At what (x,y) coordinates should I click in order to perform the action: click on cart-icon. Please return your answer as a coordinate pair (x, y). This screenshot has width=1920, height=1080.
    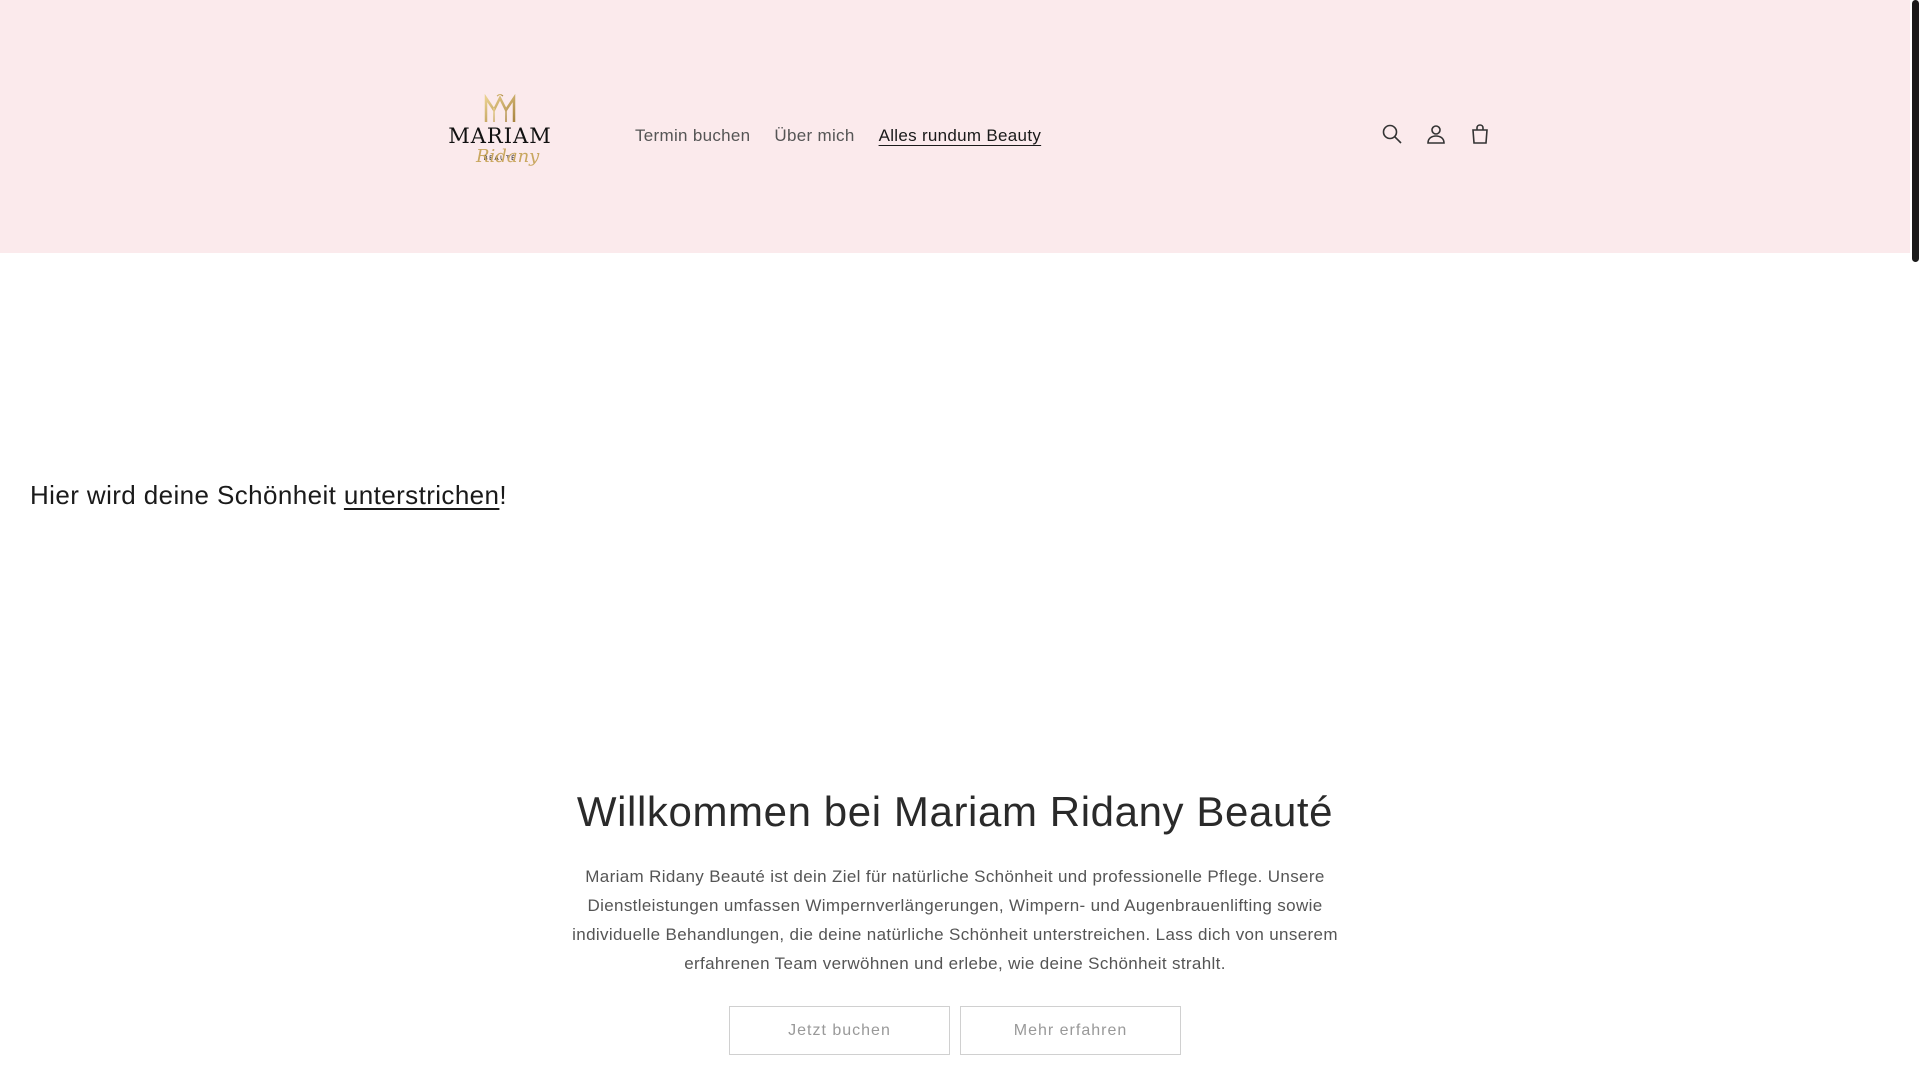
    Looking at the image, I should click on (1480, 134).